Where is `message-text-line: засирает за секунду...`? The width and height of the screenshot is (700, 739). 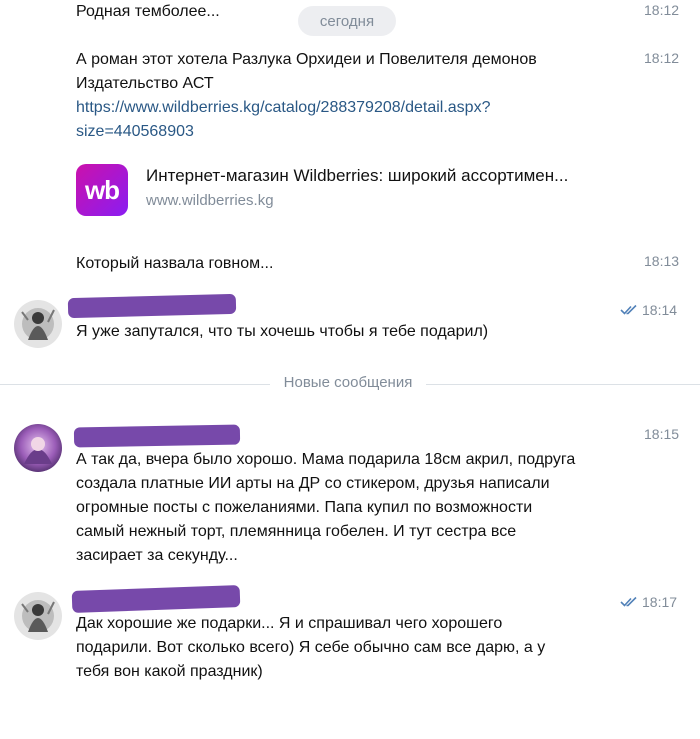 message-text-line: засирает за секунду... is located at coordinates (157, 555).